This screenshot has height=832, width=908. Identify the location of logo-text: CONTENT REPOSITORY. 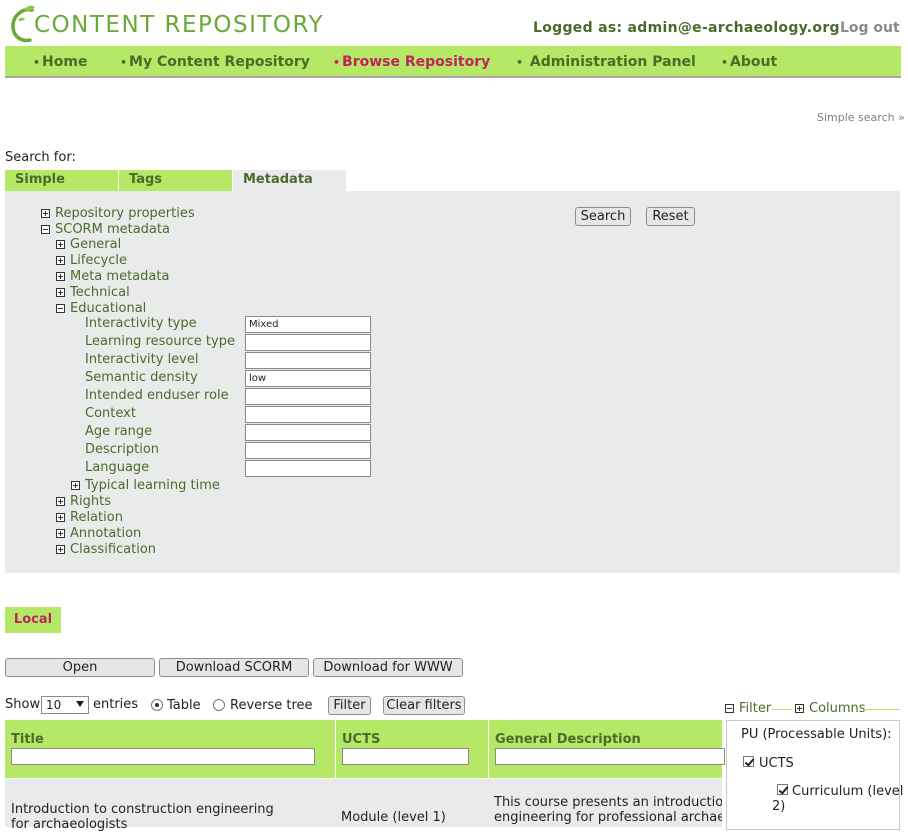
(179, 25).